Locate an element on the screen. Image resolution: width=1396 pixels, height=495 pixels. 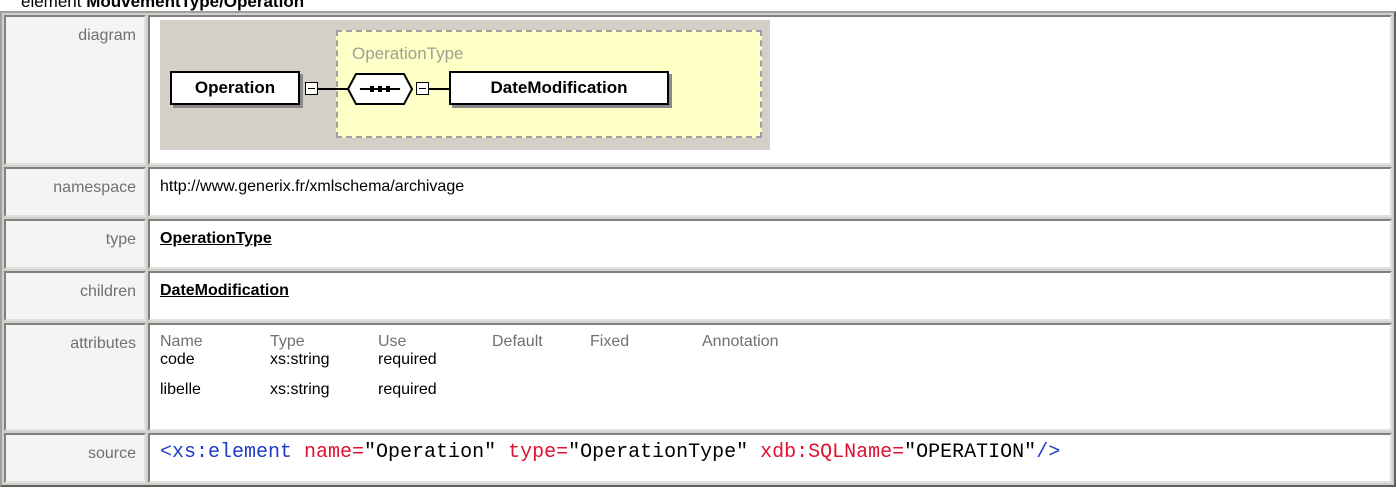
source-attr-value: "Operation" is located at coordinates (430, 452).